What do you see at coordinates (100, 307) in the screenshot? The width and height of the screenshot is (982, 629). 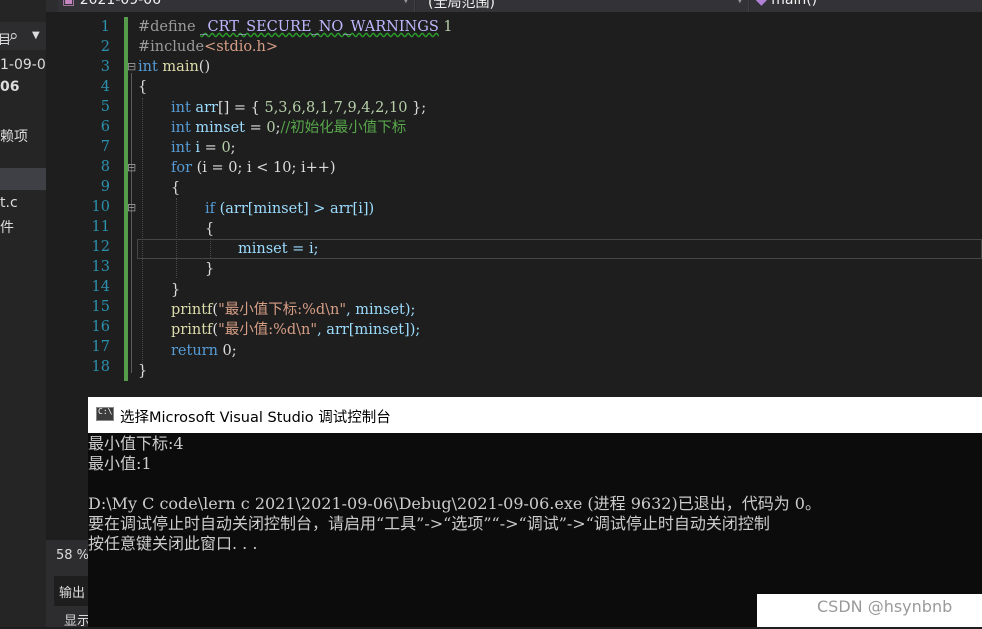 I see `line-number: 15` at bounding box center [100, 307].